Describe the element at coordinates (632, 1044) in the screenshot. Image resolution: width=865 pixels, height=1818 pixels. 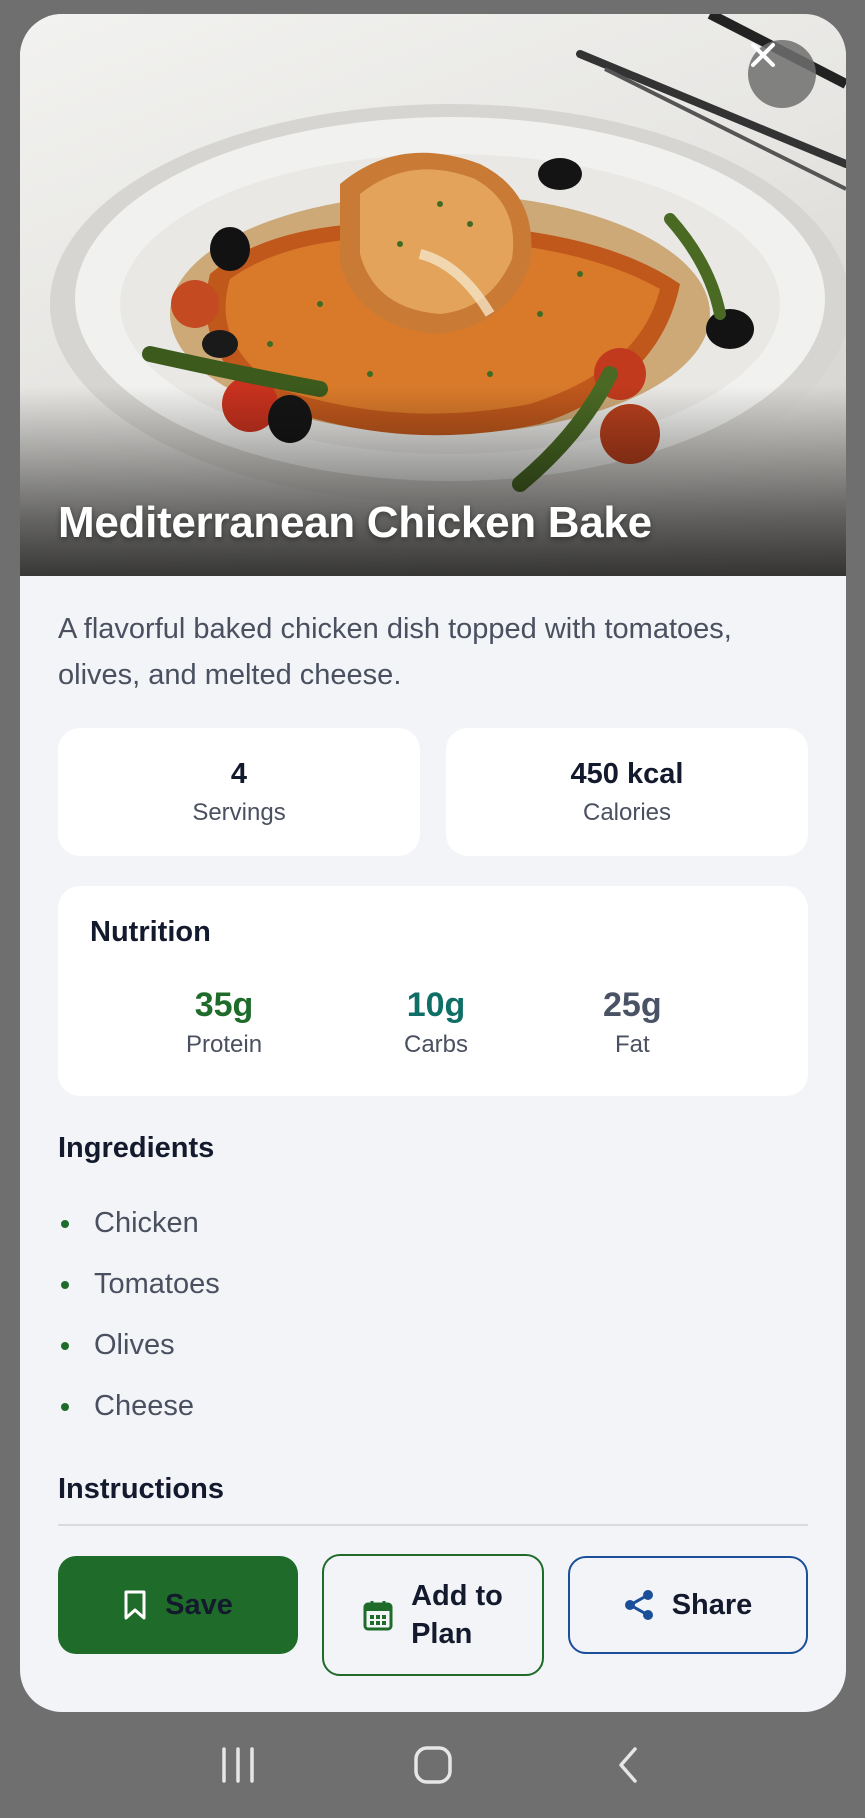
I see `fat-label: Fat` at that location.